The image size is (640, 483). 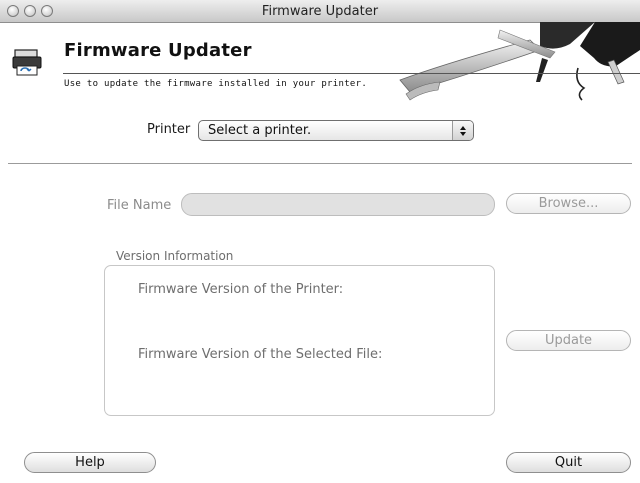 What do you see at coordinates (260, 354) in the screenshot?
I see `file-firmware-label: Firmware Version of the Selected File:` at bounding box center [260, 354].